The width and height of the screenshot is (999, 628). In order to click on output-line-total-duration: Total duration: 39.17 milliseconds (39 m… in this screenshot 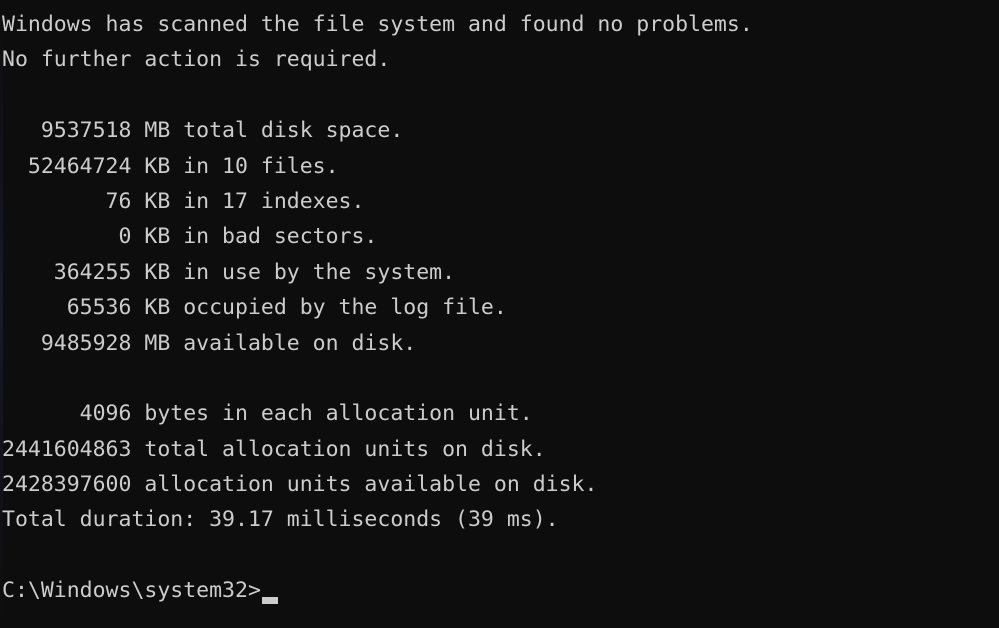, I will do `click(280, 520)`.